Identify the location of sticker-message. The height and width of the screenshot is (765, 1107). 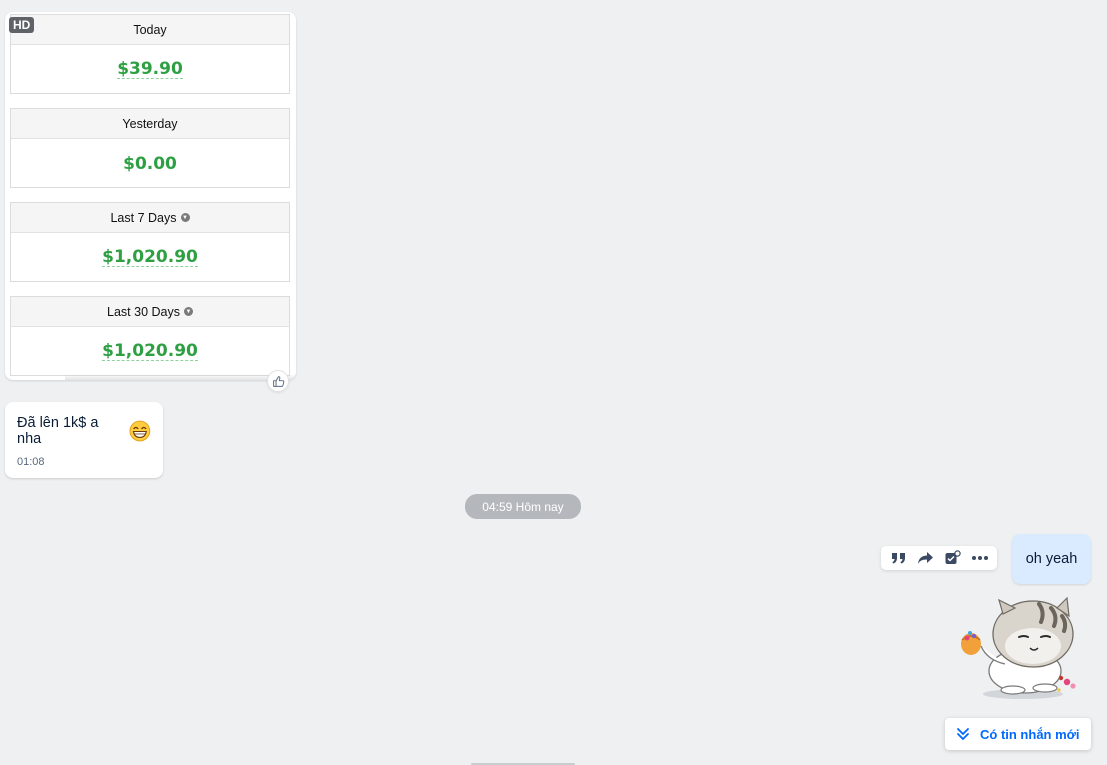
(1020, 648).